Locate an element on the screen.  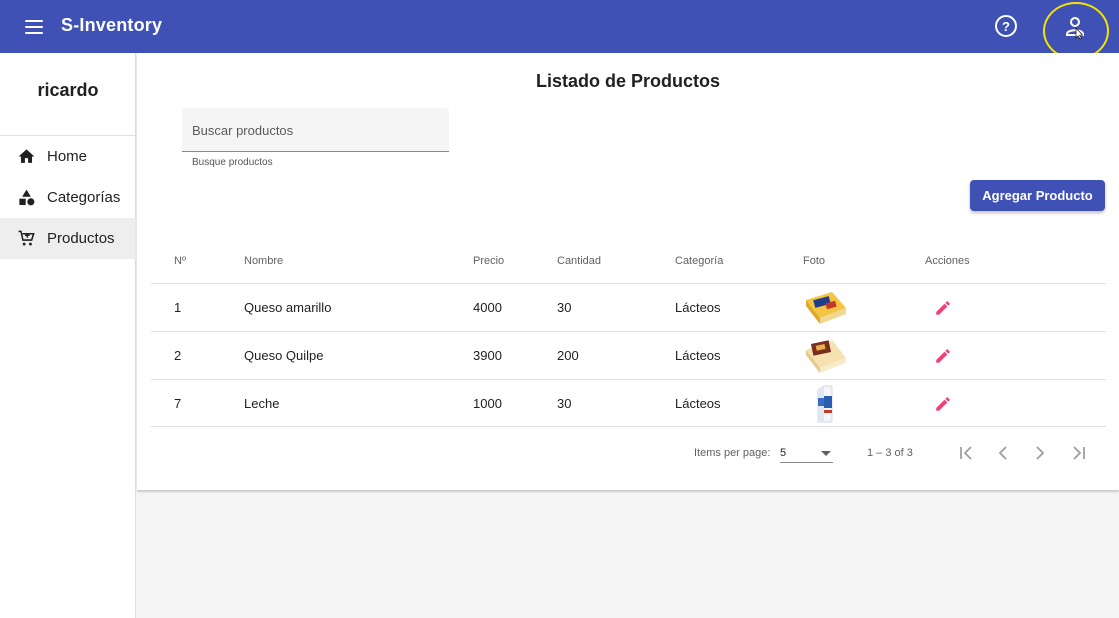
items-per-page-value: 5 is located at coordinates (783, 453).